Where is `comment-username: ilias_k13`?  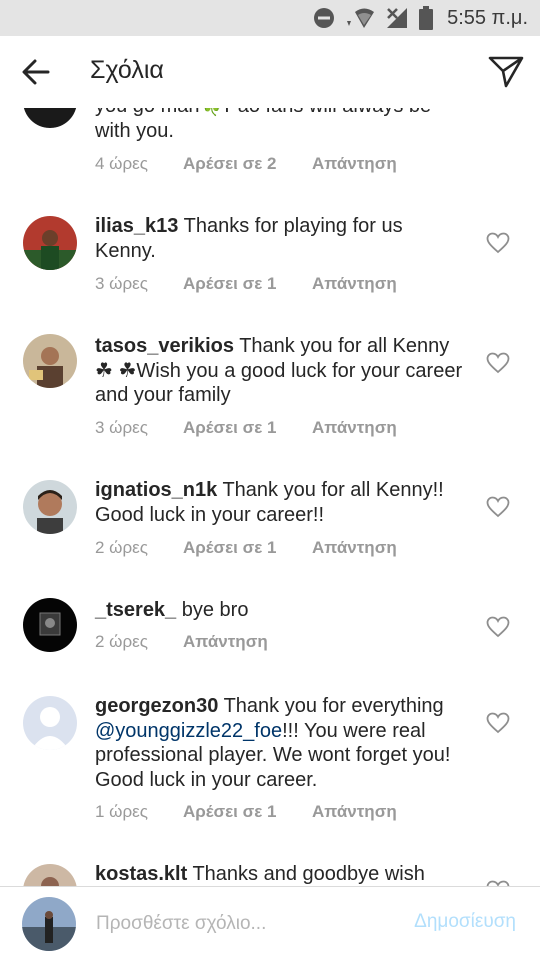
comment-username: ilias_k13 is located at coordinates (136, 226).